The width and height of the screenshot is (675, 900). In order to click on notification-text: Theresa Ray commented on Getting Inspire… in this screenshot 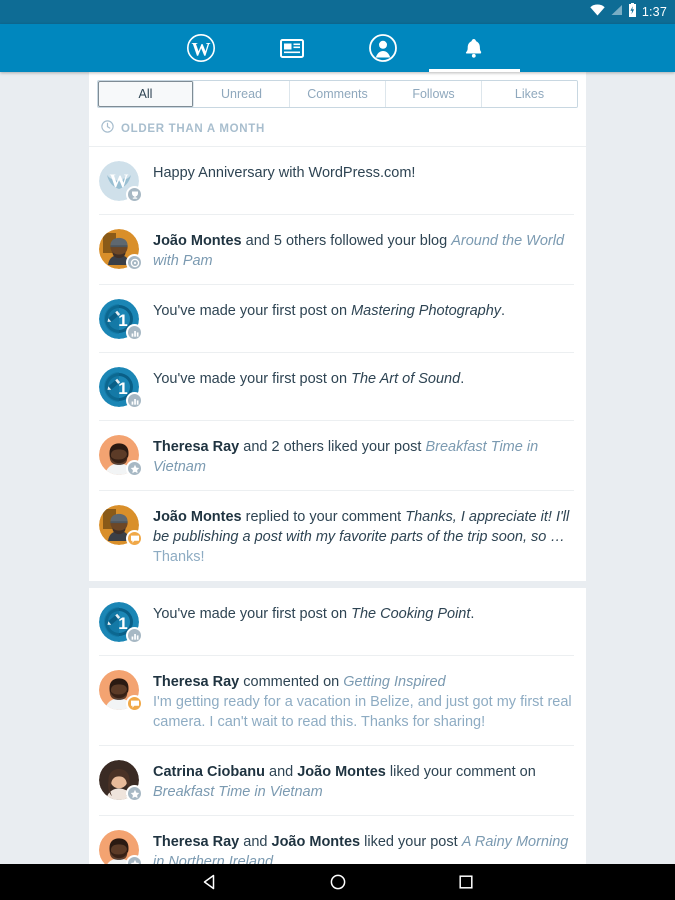, I will do `click(363, 701)`.